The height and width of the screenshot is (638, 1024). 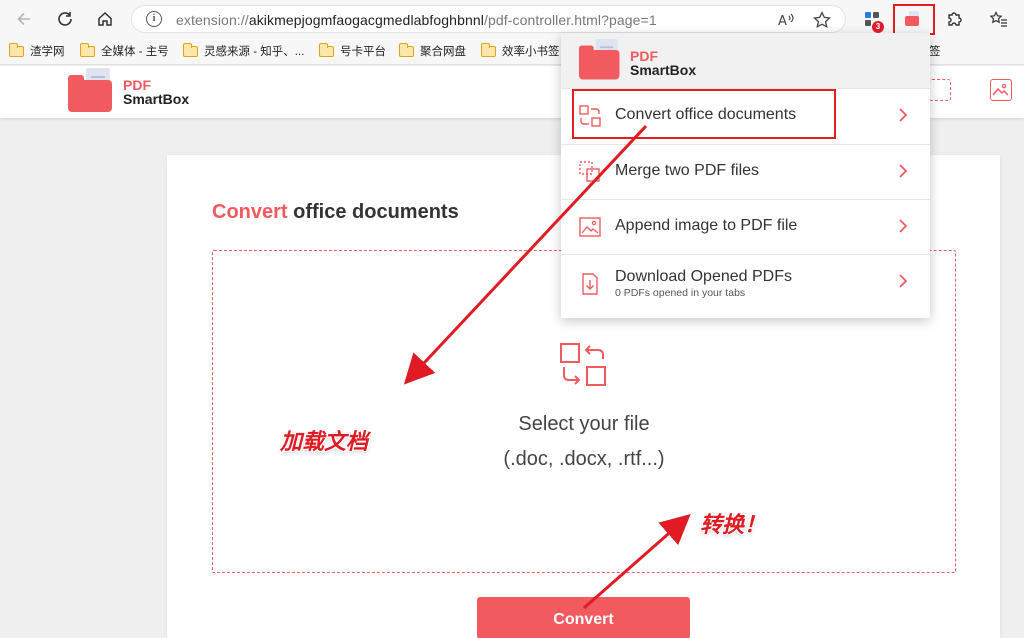 I want to click on arrow-to-convert, so click(x=637, y=562).